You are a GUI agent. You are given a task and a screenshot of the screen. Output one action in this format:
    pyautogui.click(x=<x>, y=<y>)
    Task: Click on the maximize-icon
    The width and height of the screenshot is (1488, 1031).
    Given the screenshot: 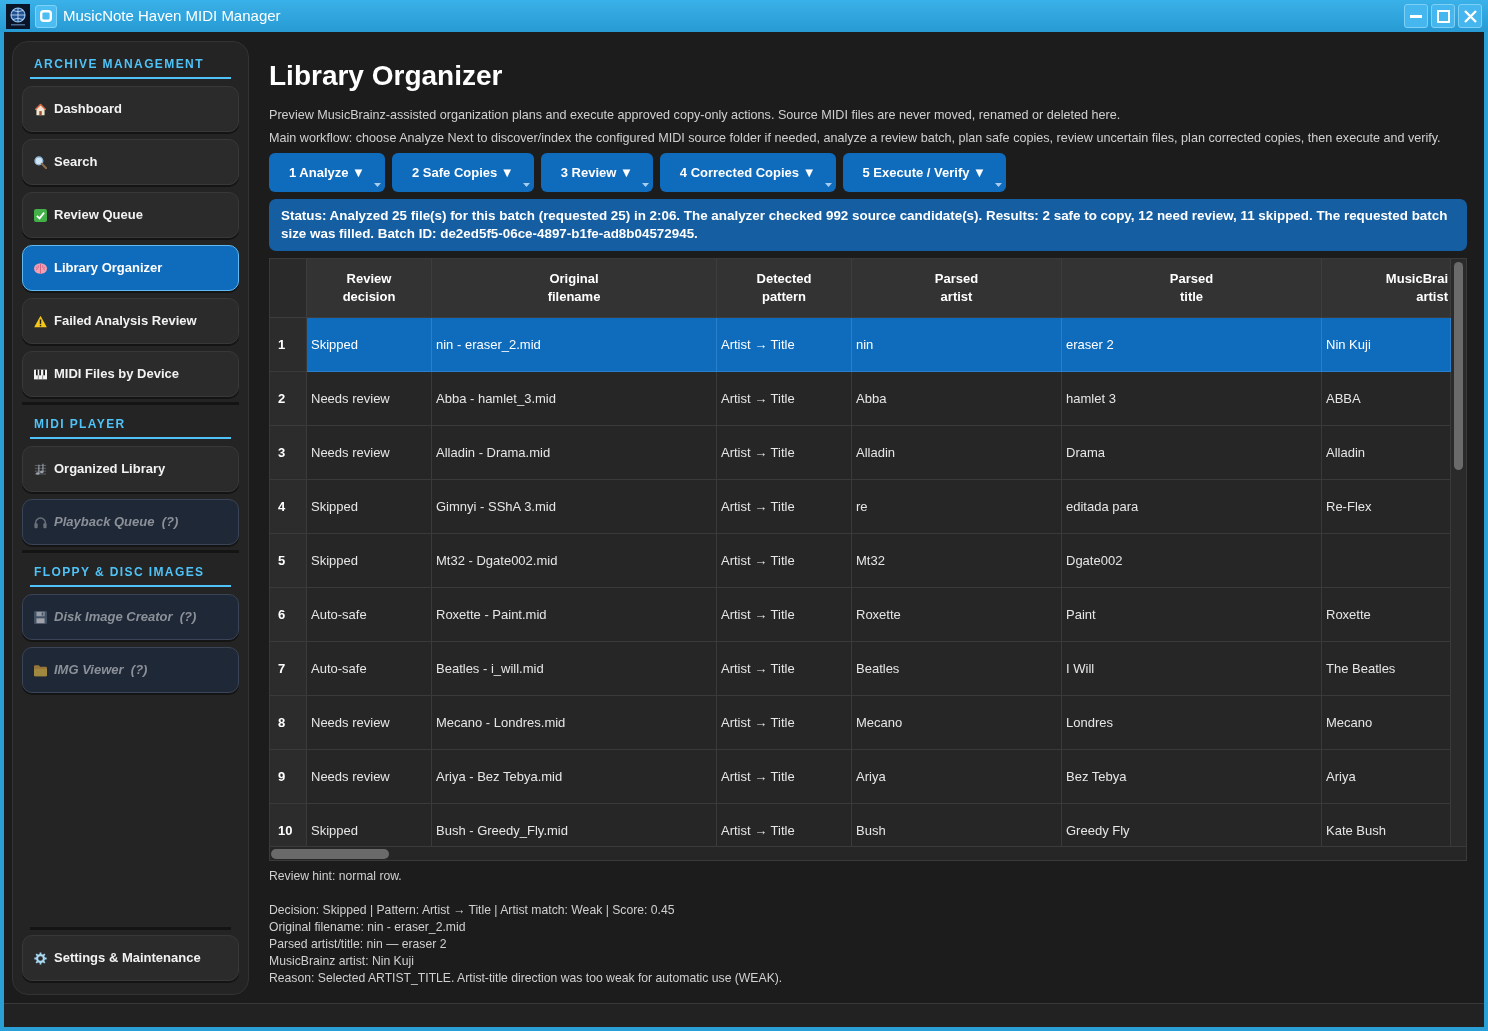 What is the action you would take?
    pyautogui.click(x=1443, y=16)
    